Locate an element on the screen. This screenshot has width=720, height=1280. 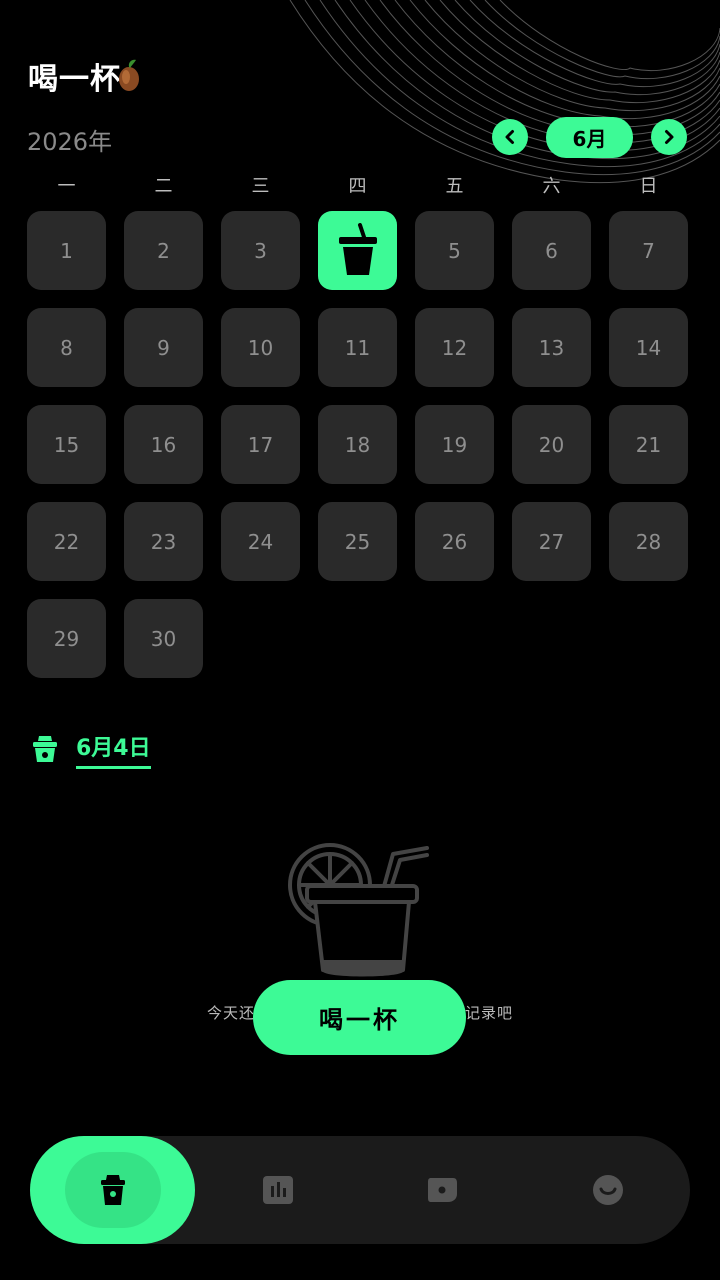
coconut-icon is located at coordinates (129, 75).